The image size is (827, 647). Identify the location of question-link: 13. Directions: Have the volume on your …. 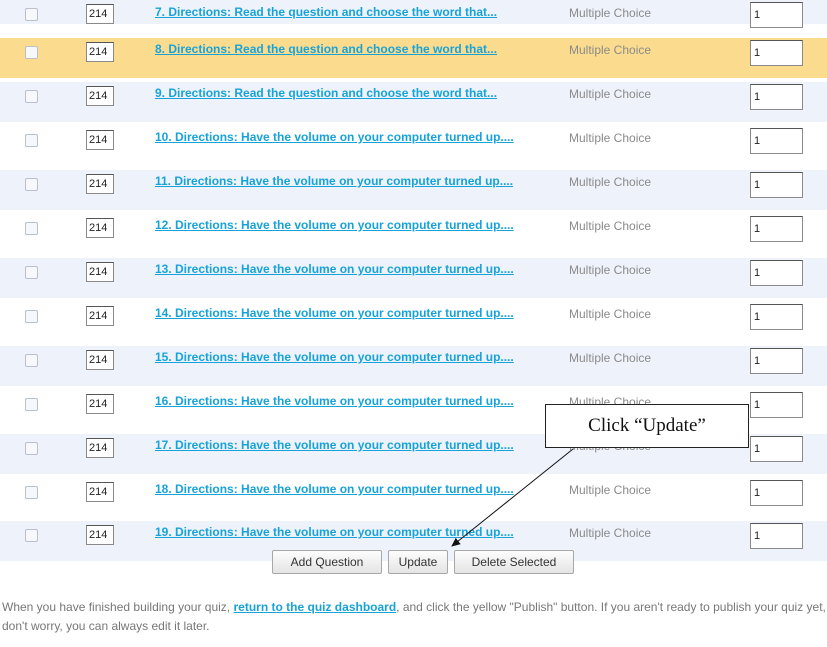
(340, 269).